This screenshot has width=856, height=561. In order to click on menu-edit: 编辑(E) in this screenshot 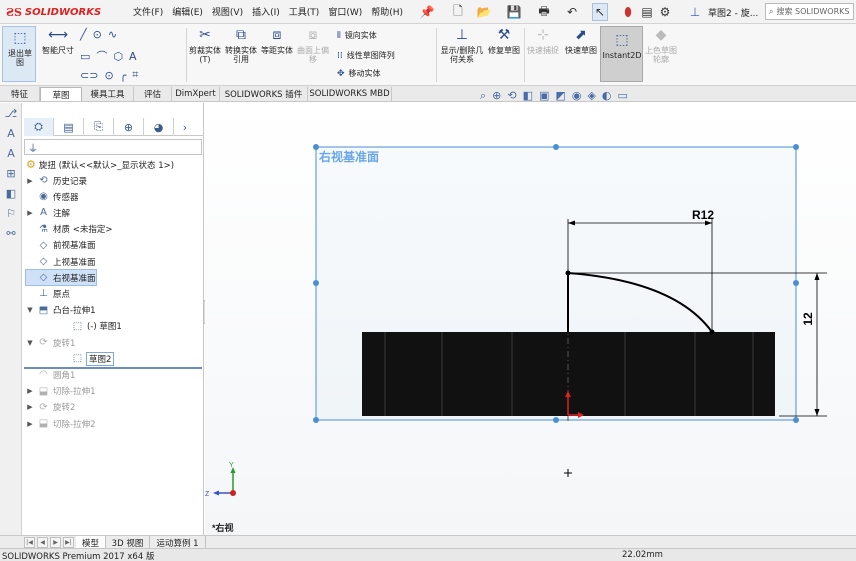, I will do `click(187, 11)`.